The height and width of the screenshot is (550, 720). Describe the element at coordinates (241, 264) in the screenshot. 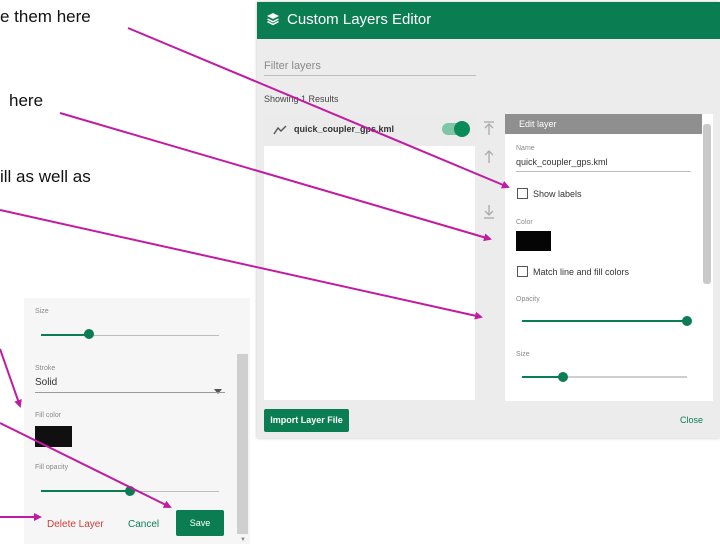

I see `arrow-to-opacity` at that location.